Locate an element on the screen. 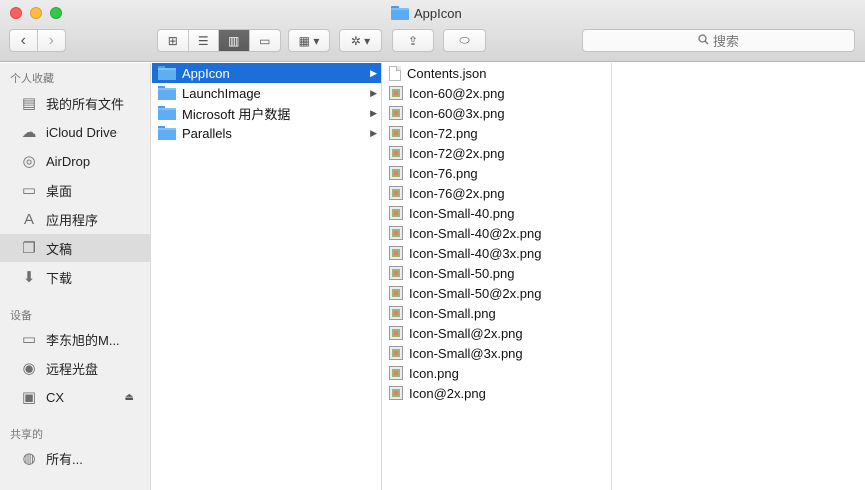 This screenshot has height=490, width=865. view-mode-group: ⊞ ☰ ▥ ▭ is located at coordinates (219, 40).